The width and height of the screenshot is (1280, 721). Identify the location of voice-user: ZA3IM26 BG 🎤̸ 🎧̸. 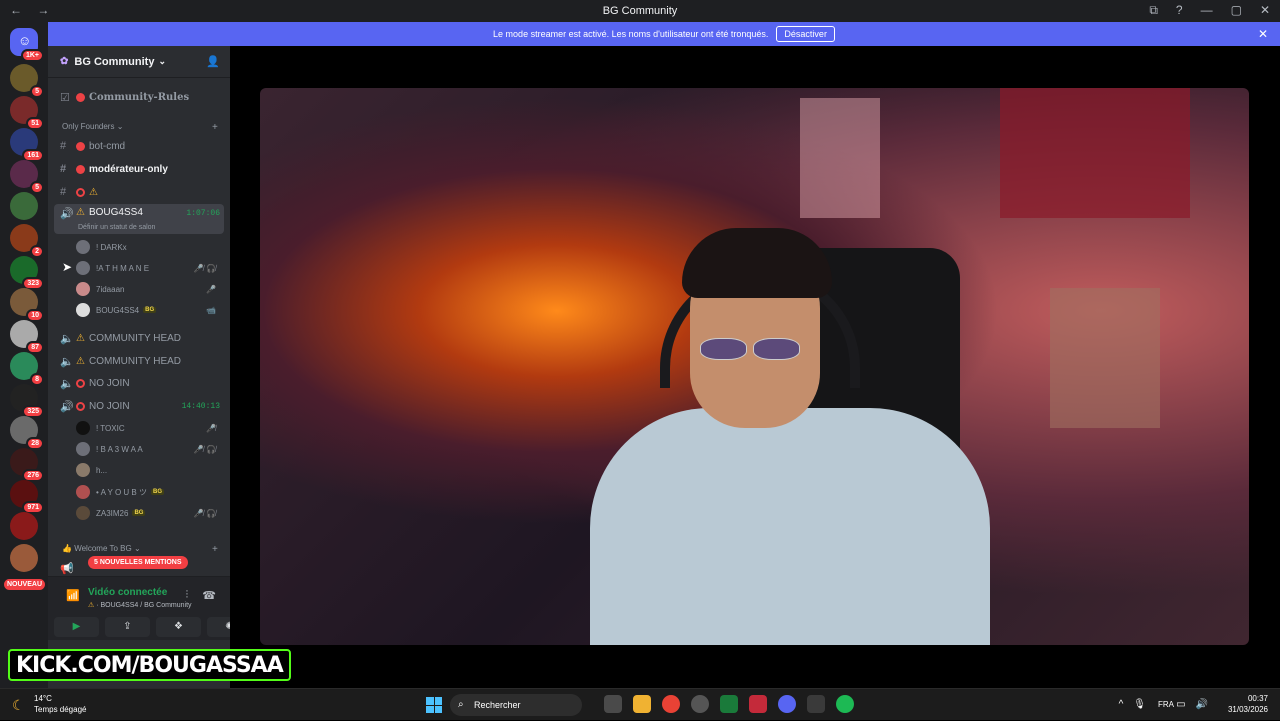
(148, 513).